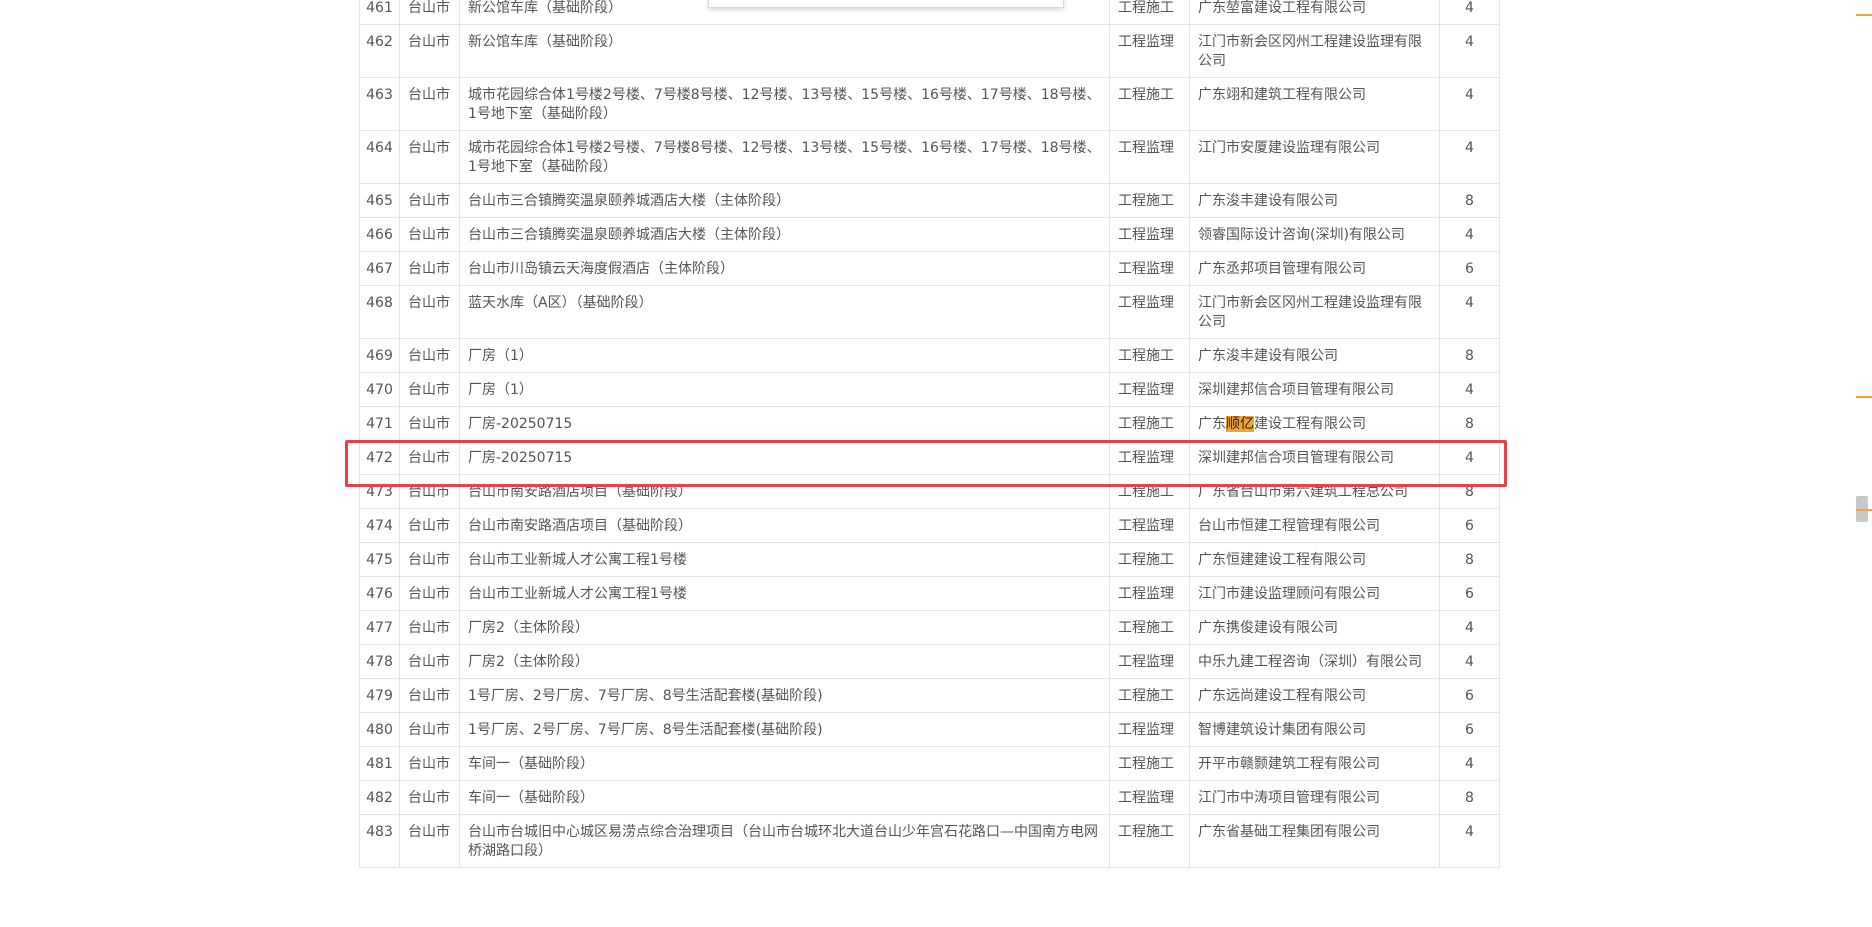  I want to click on row-number-cell: 478, so click(379, 661).